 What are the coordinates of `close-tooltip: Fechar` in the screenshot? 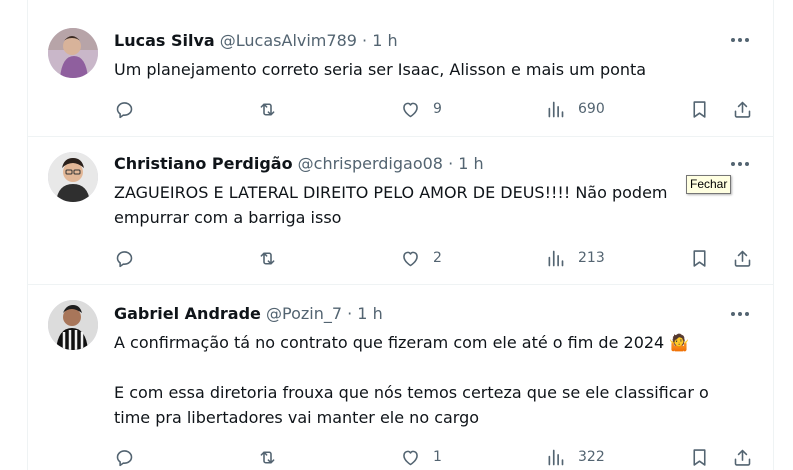 It's located at (709, 184).